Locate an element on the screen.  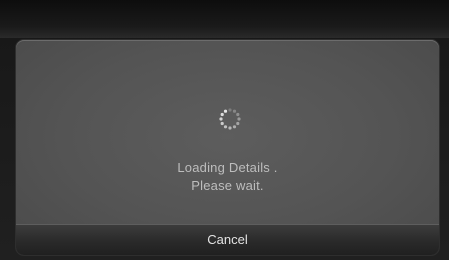
top-bar is located at coordinates (224, 19).